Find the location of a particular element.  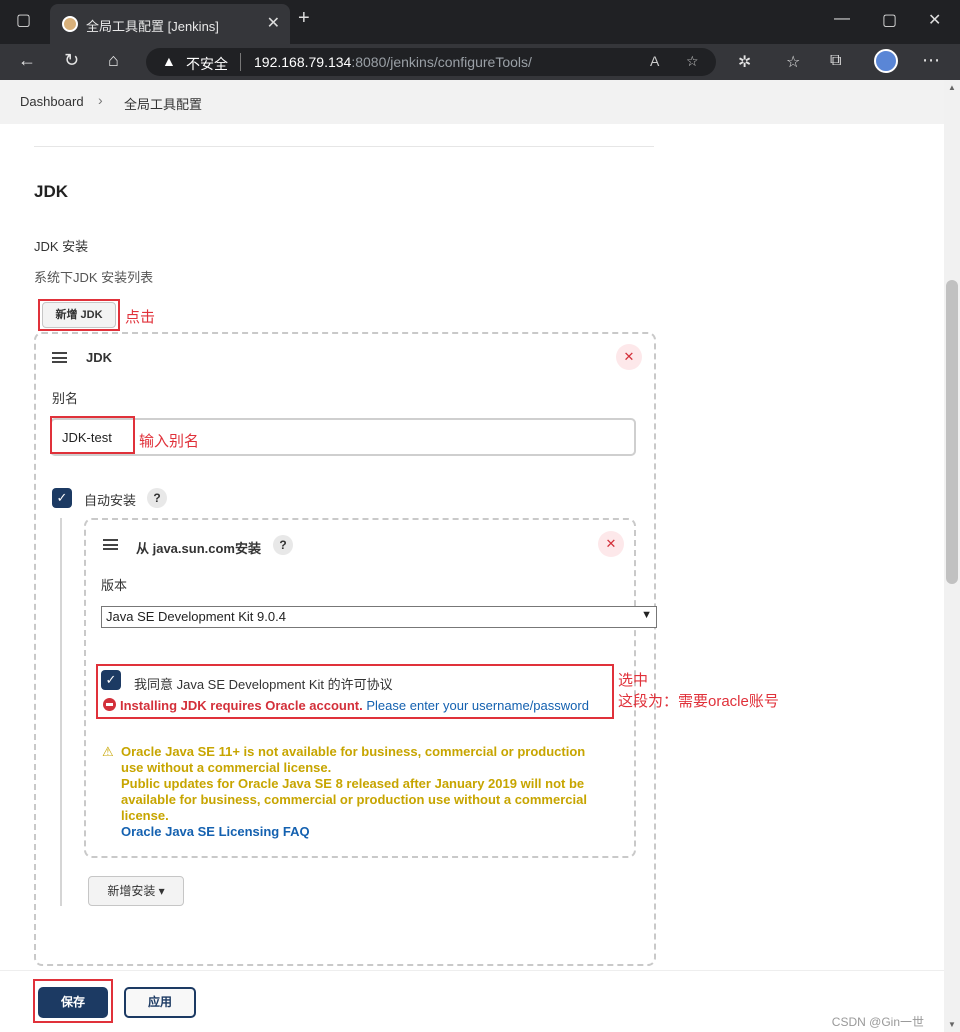

apply-button: 应用 is located at coordinates (160, 1002).